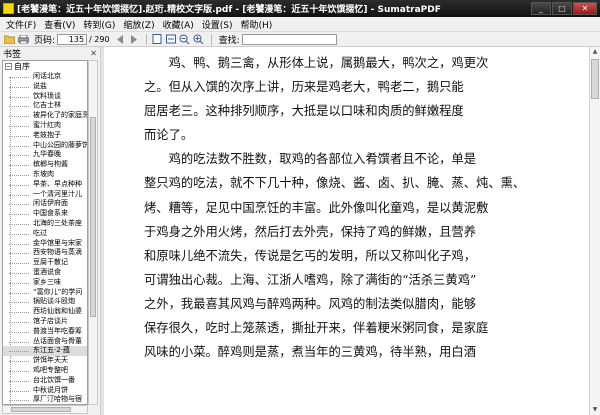 The height and width of the screenshot is (415, 600). Describe the element at coordinates (45, 214) in the screenshot. I see `bookmark-item: 中国食系来` at that location.